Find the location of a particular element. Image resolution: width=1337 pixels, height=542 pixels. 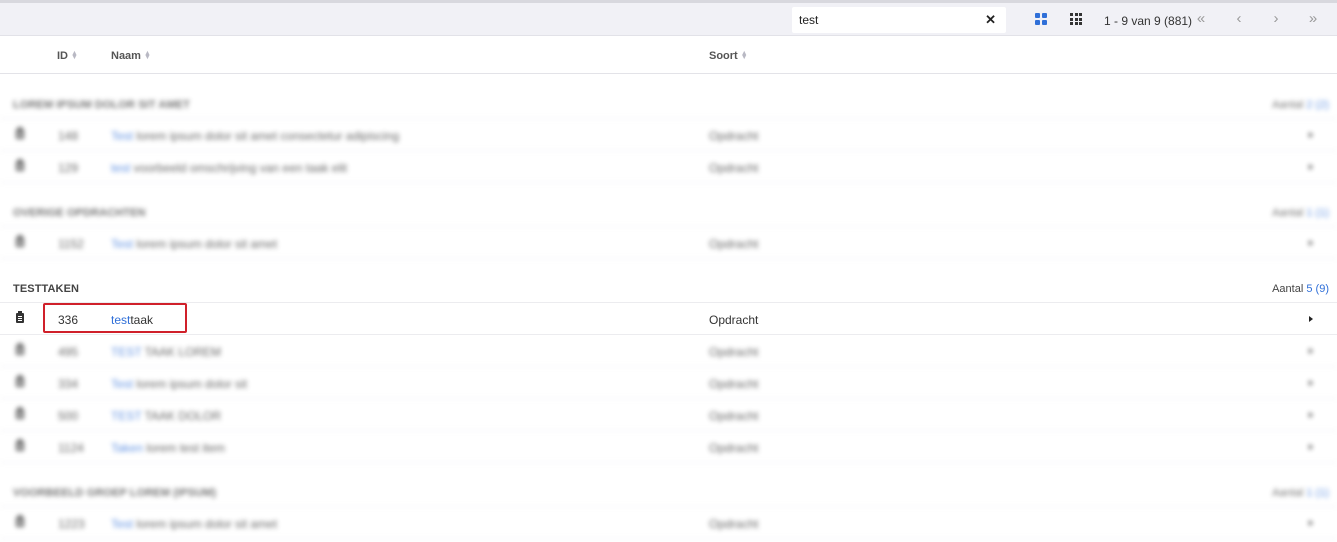

name-rest: lorem ipsum dolor sit is located at coordinates (190, 384).